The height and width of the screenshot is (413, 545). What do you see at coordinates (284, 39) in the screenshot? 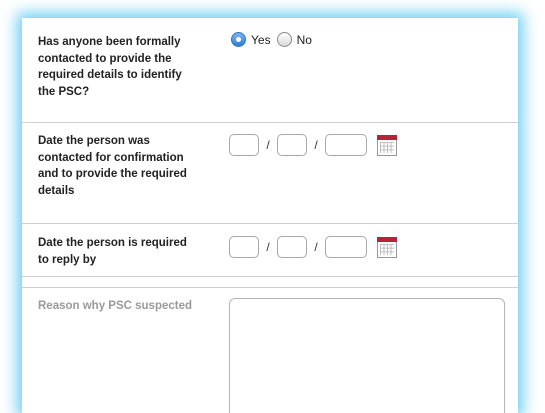
I see `no-radio` at bounding box center [284, 39].